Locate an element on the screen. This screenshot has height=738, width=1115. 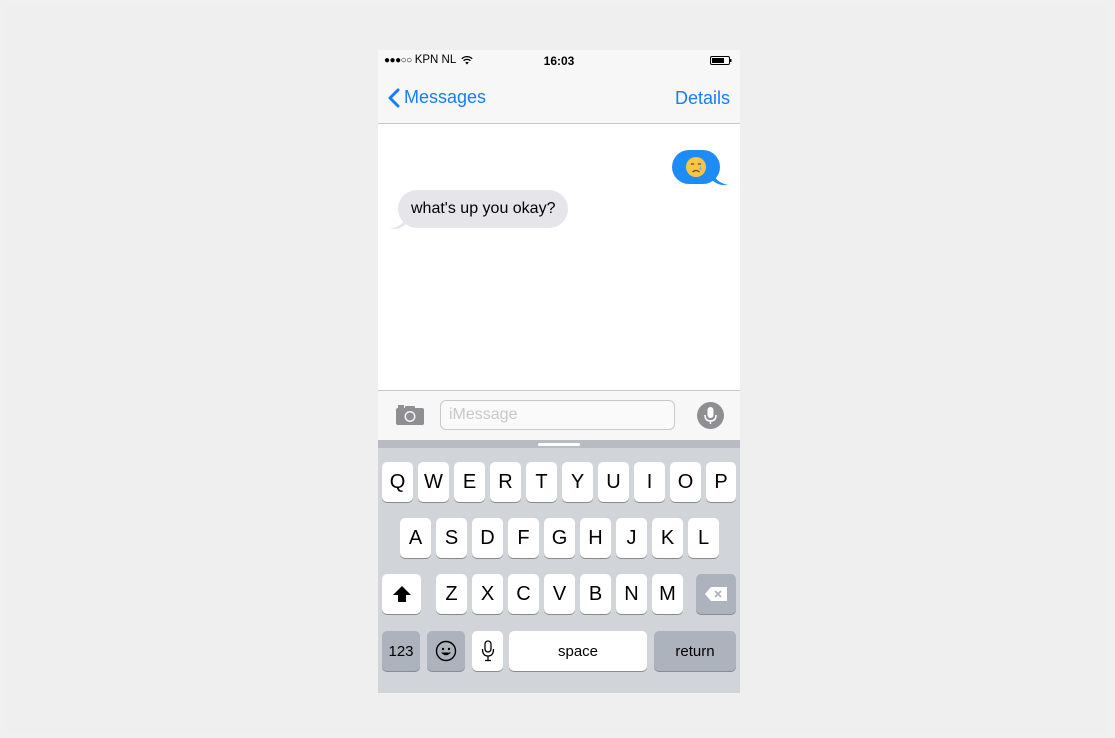
message-input-bar is located at coordinates (559, 415).